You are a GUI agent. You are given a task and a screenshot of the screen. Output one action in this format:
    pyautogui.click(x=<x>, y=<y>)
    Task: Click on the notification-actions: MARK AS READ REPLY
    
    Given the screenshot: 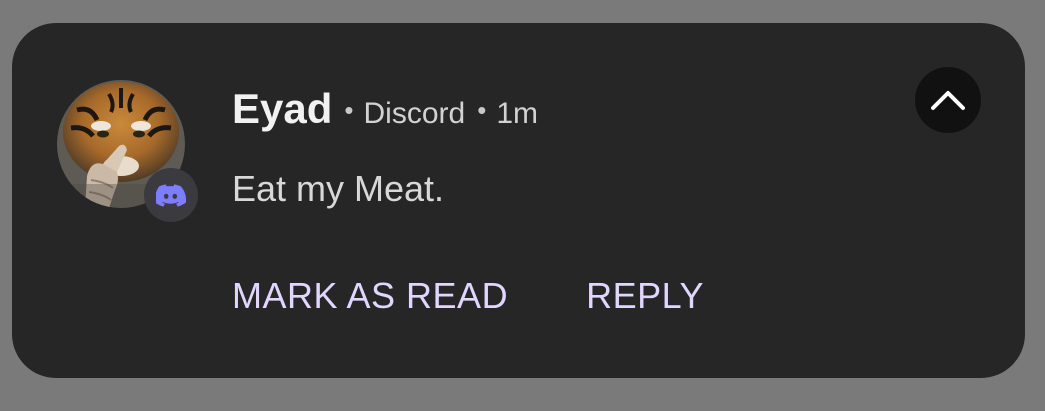 What is the action you would take?
    pyautogui.click(x=468, y=296)
    